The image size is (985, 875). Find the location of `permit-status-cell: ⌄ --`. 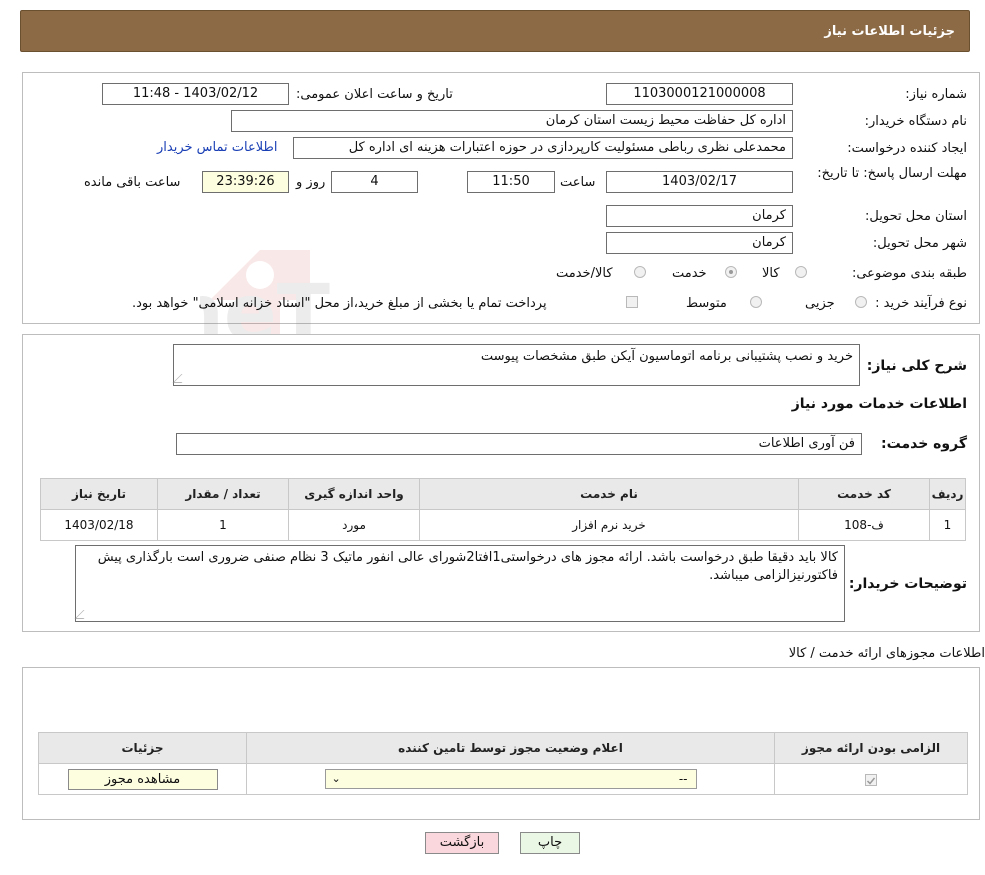

permit-status-cell: ⌄ -- is located at coordinates (510, 779).